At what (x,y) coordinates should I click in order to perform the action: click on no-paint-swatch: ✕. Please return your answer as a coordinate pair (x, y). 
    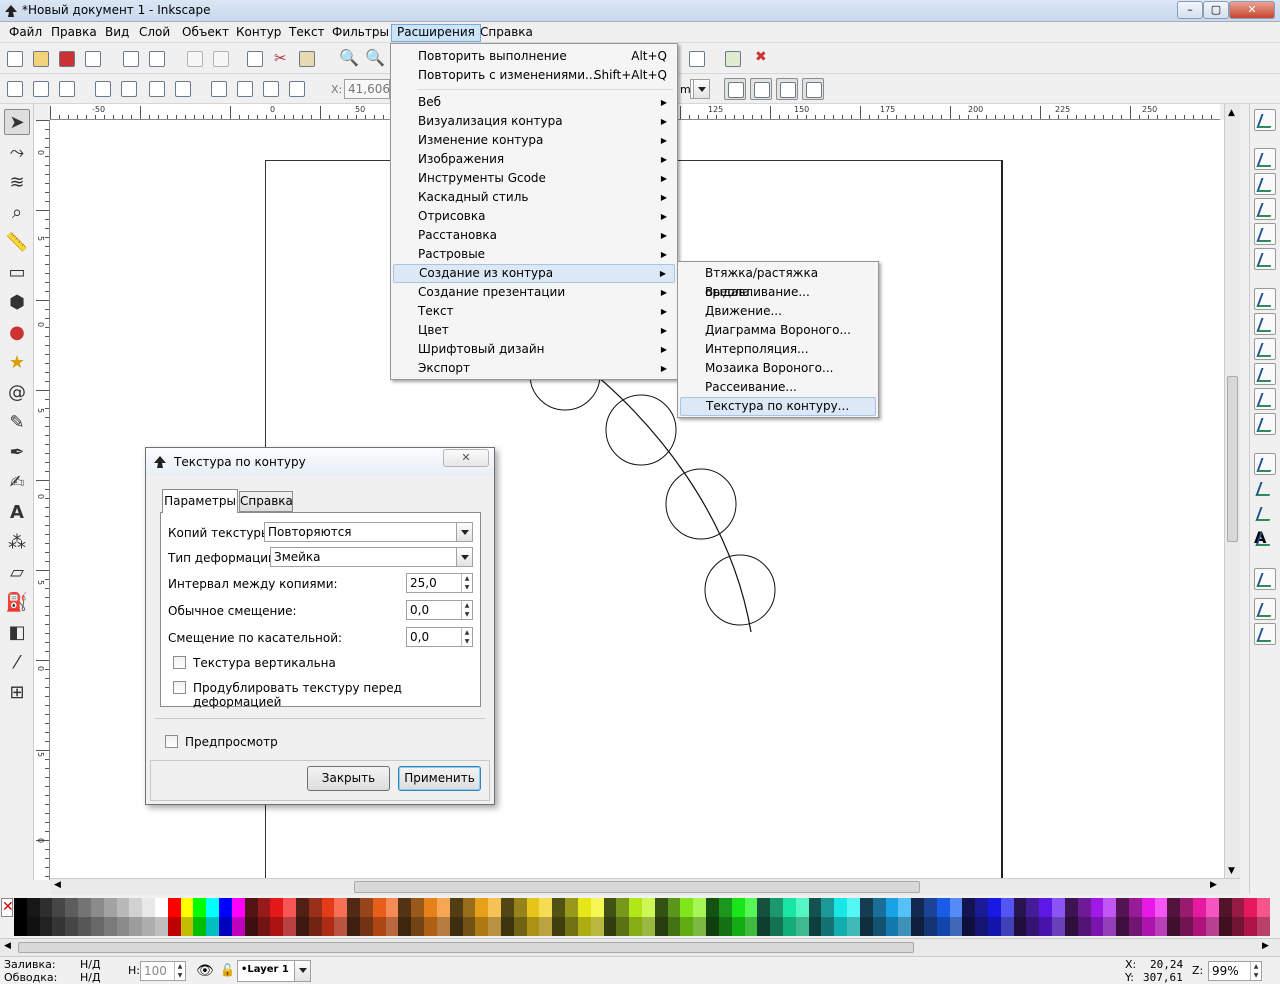
    Looking at the image, I should click on (7, 907).